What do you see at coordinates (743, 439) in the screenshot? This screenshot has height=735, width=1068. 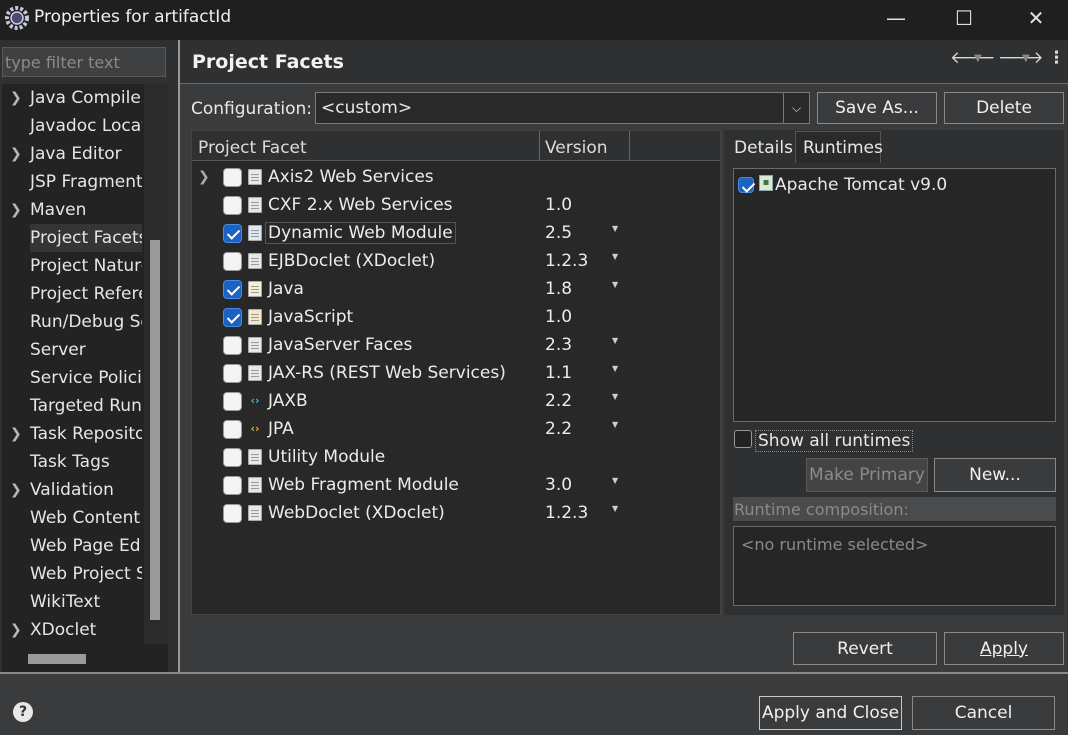 I see `show-all-runtimes-checkbox` at bounding box center [743, 439].